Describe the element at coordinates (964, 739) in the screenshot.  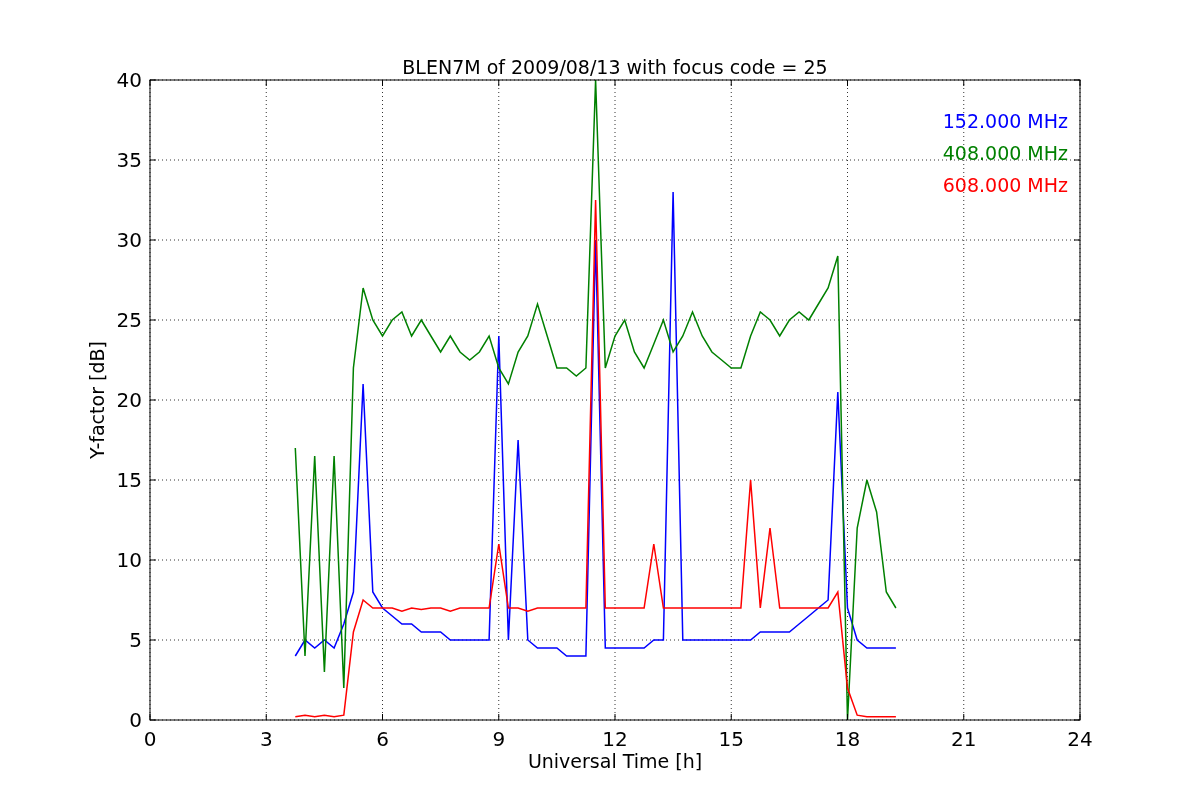
I see `x-tick-label: 21` at that location.